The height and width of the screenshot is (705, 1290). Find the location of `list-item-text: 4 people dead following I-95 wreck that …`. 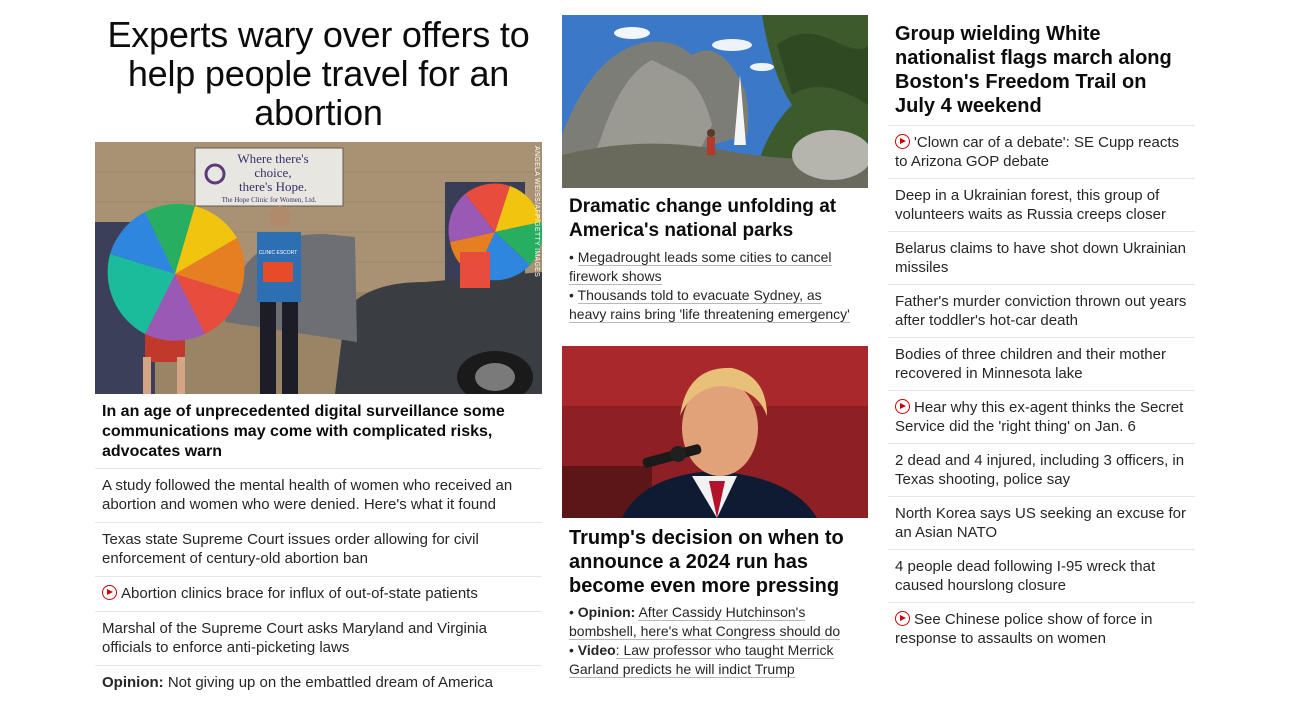

list-item-text: 4 people dead following I-95 wreck that … is located at coordinates (1025, 576).